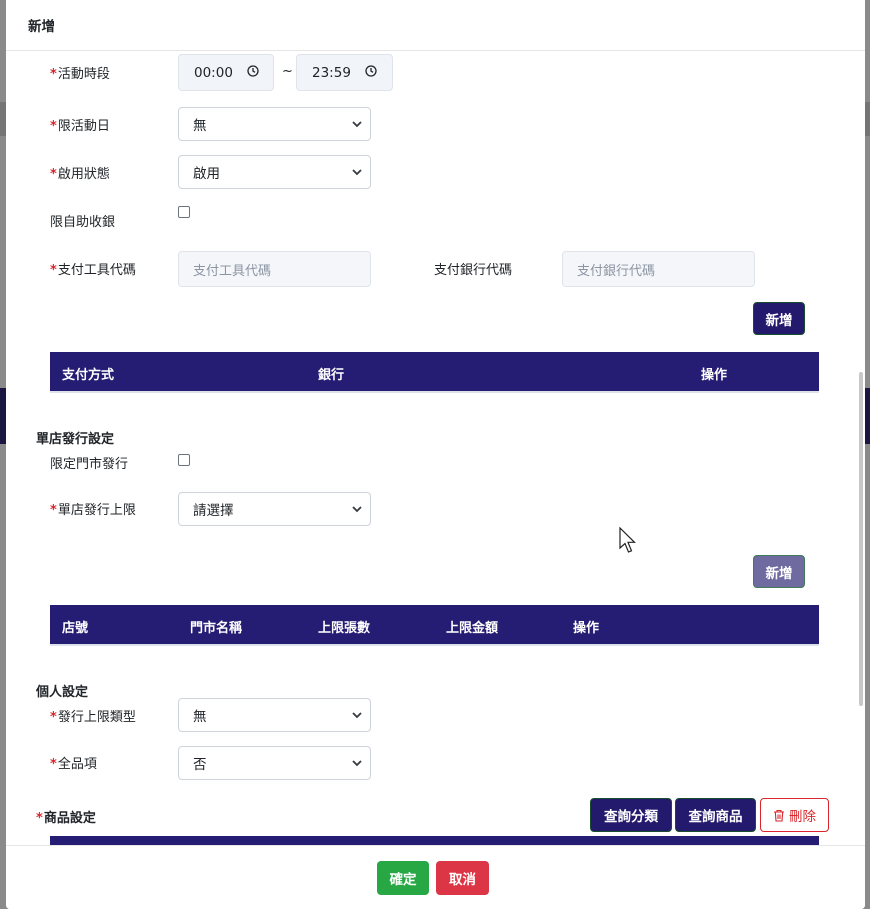  What do you see at coordinates (861, 539) in the screenshot?
I see `modal-scrollbar` at bounding box center [861, 539].